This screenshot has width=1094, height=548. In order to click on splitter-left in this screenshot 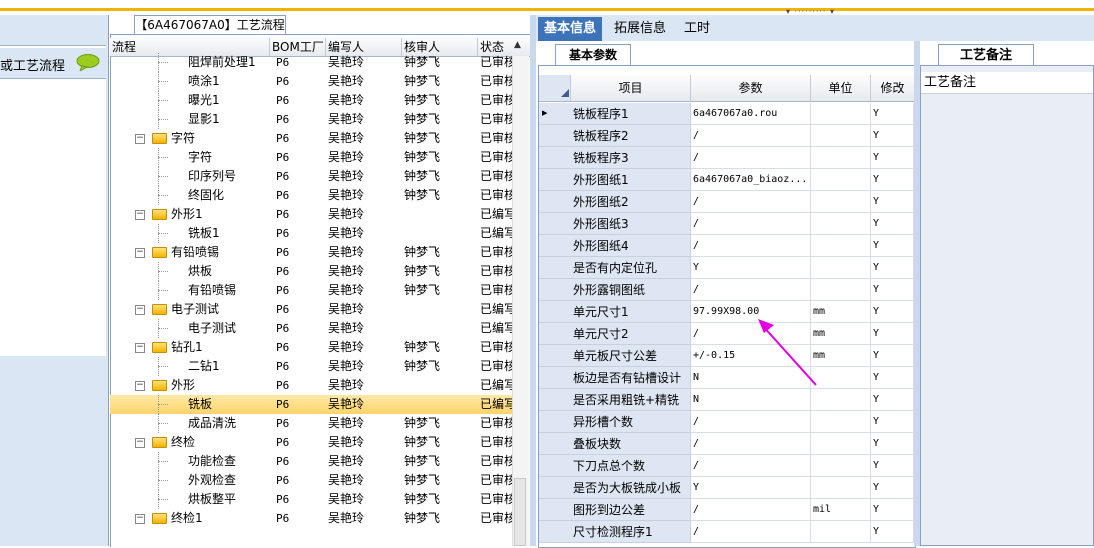, I will do `click(533, 280)`.